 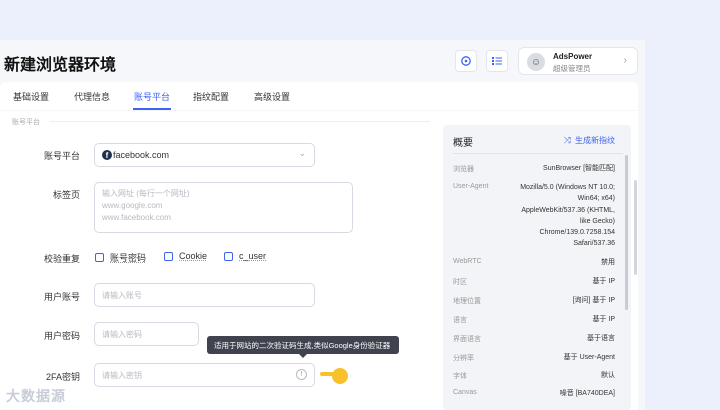 I want to click on platform-select: f facebook.com ⌄, so click(x=204, y=155).